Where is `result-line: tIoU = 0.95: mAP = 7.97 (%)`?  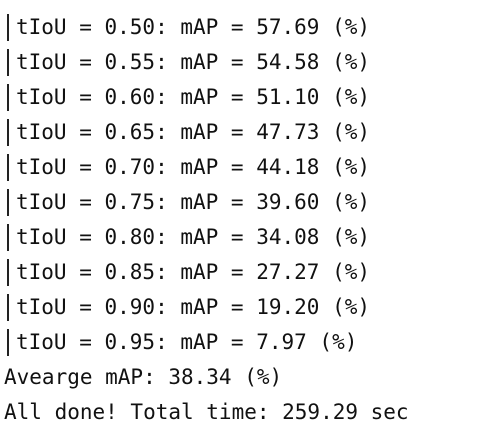
result-line: tIoU = 0.95: mAP = 7.97 (%) is located at coordinates (240, 342).